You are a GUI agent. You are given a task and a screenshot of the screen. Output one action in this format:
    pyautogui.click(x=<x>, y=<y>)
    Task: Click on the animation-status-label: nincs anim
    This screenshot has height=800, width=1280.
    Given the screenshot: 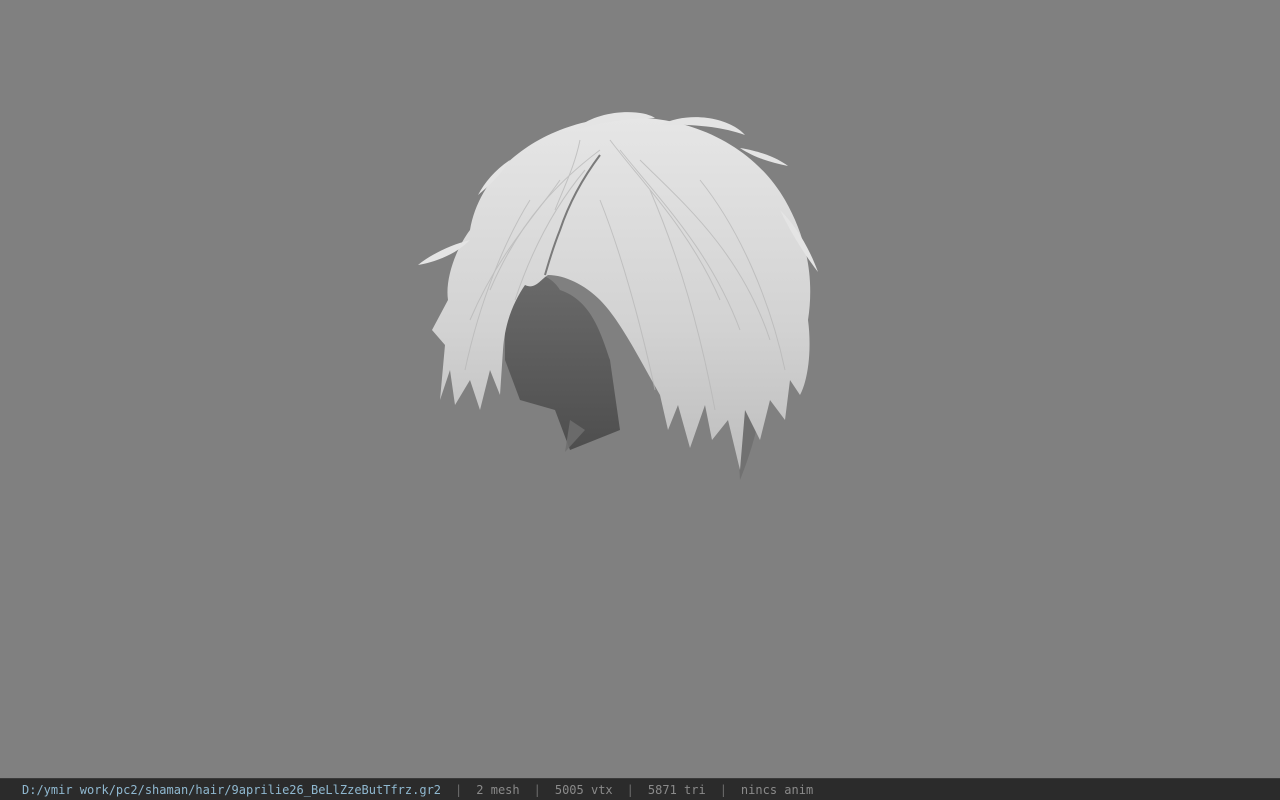 What is the action you would take?
    pyautogui.click(x=777, y=789)
    